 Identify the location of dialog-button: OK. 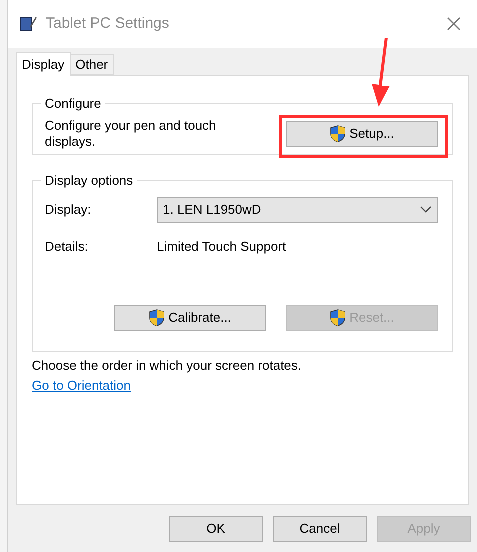
(216, 529).